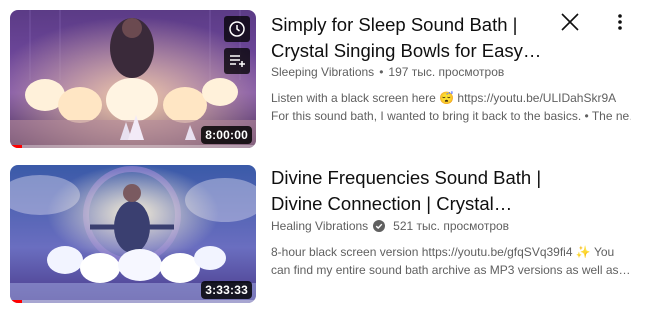 This screenshot has width=645, height=315. Describe the element at coordinates (322, 72) in the screenshot. I see `channel-name: Sleeping Vibrations` at that location.